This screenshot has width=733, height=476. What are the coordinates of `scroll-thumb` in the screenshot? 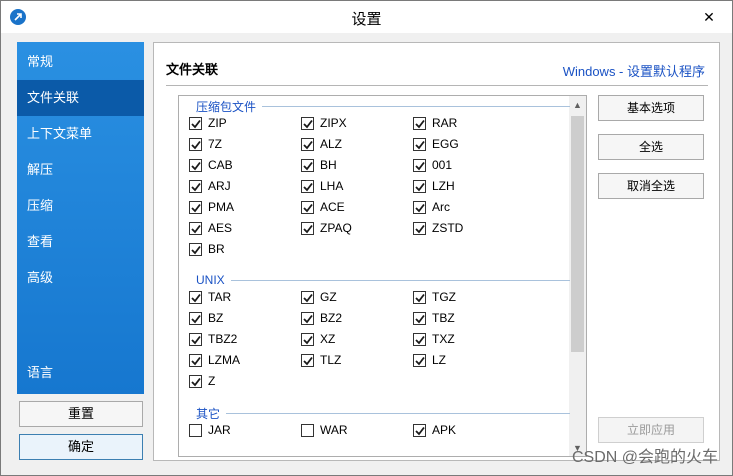 It's located at (577, 234).